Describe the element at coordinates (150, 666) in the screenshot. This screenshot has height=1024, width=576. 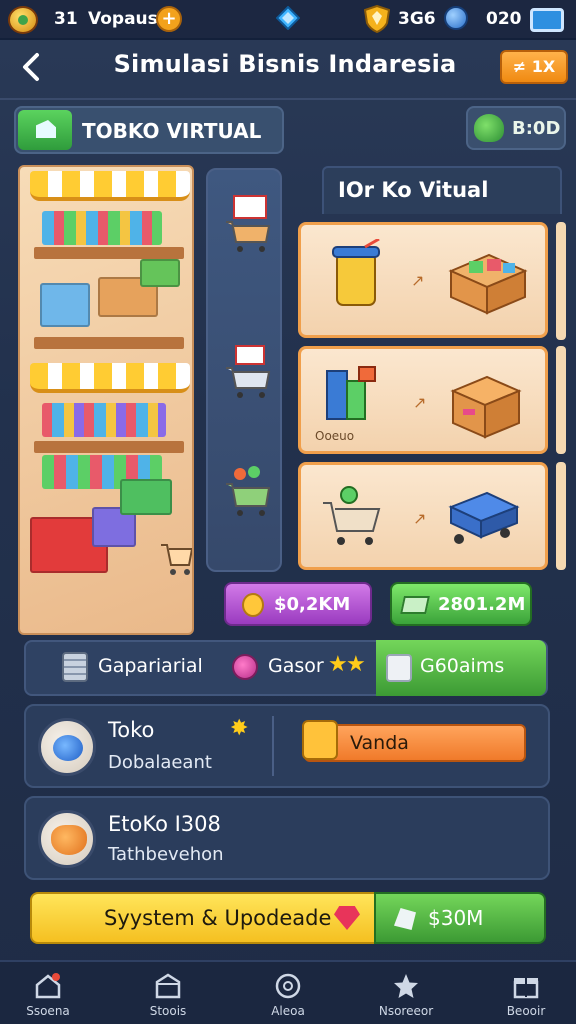
I see `stat-left: Gapariarial` at that location.